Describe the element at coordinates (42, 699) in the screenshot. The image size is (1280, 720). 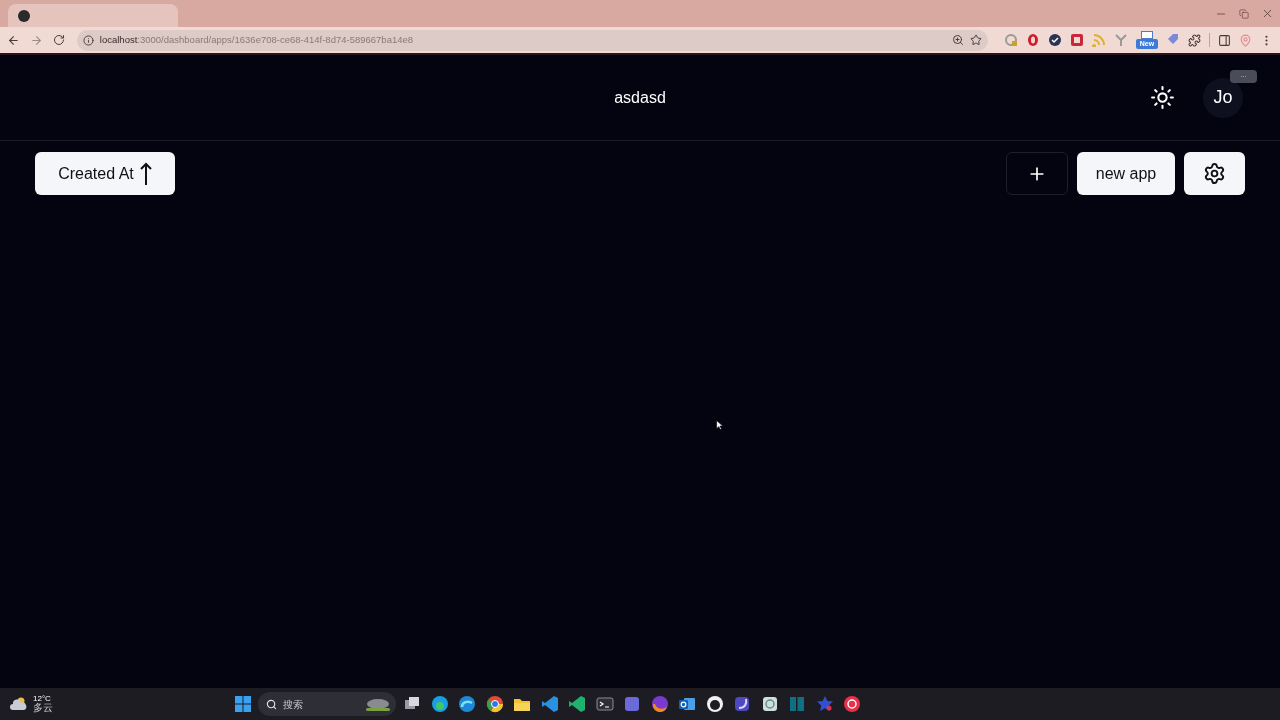
I see `weather-temperature: 12°C` at that location.